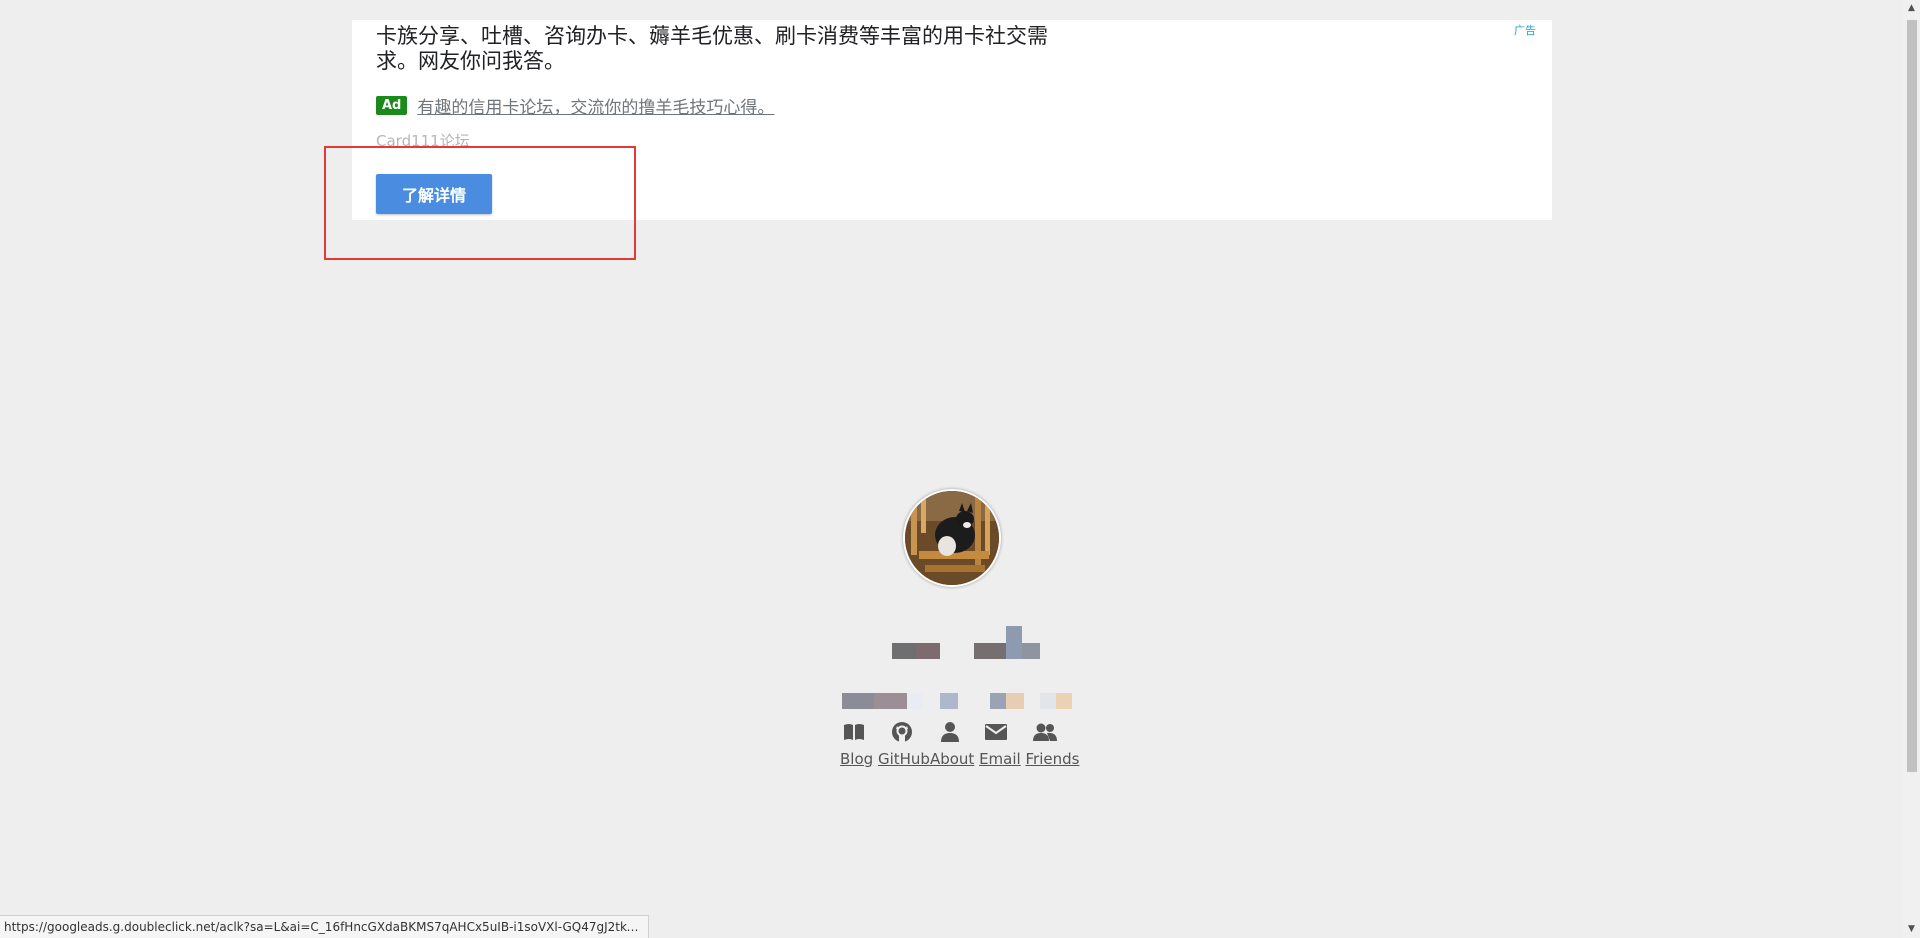  Describe the element at coordinates (1911, 929) in the screenshot. I see `scroll-down-arrow-icon: ▼` at that location.